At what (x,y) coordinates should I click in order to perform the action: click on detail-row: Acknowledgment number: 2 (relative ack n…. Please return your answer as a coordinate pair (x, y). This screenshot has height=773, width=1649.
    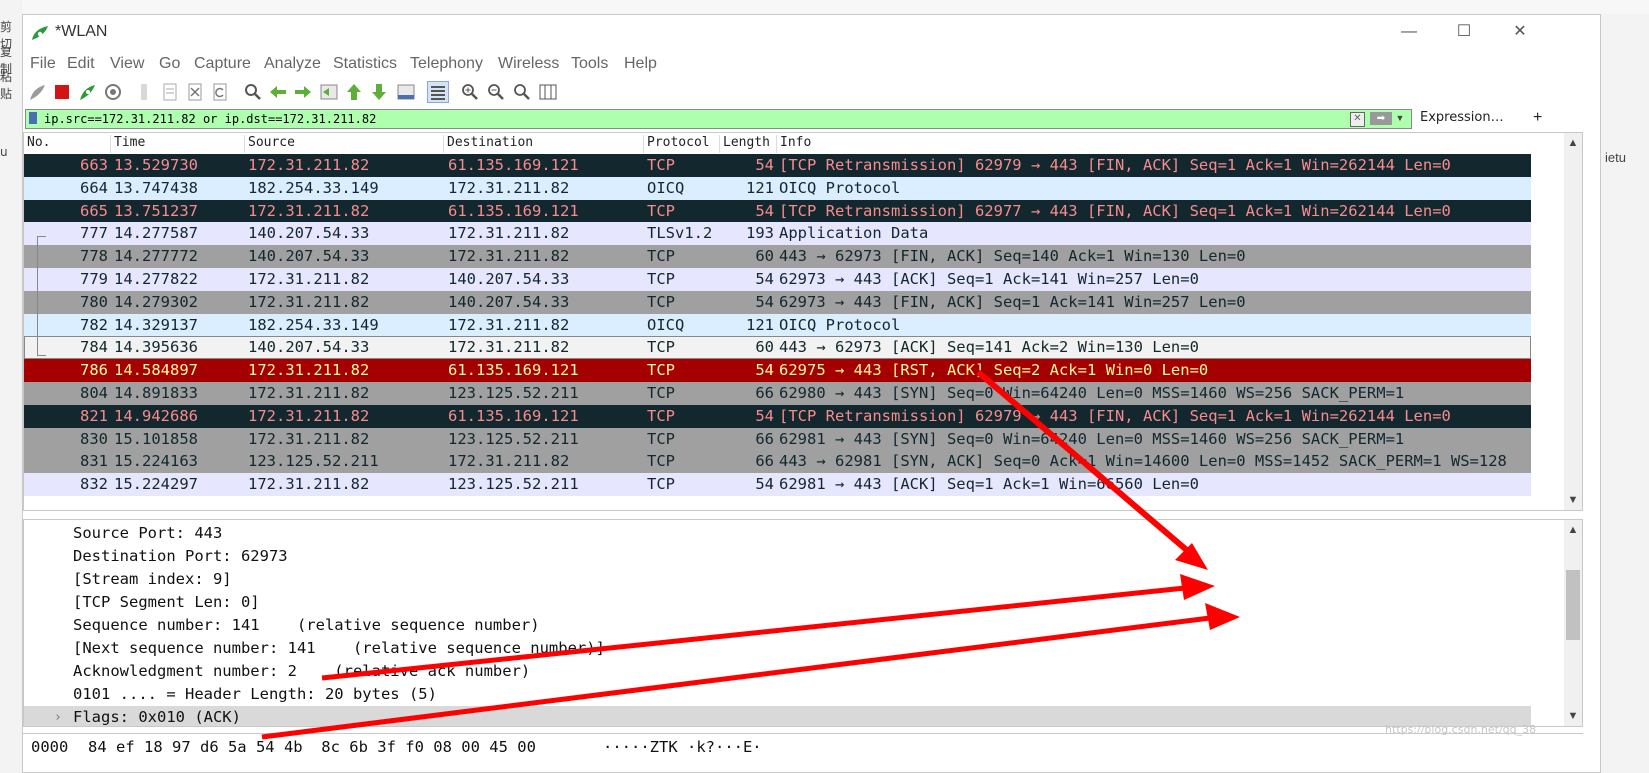
    Looking at the image, I should click on (777, 671).